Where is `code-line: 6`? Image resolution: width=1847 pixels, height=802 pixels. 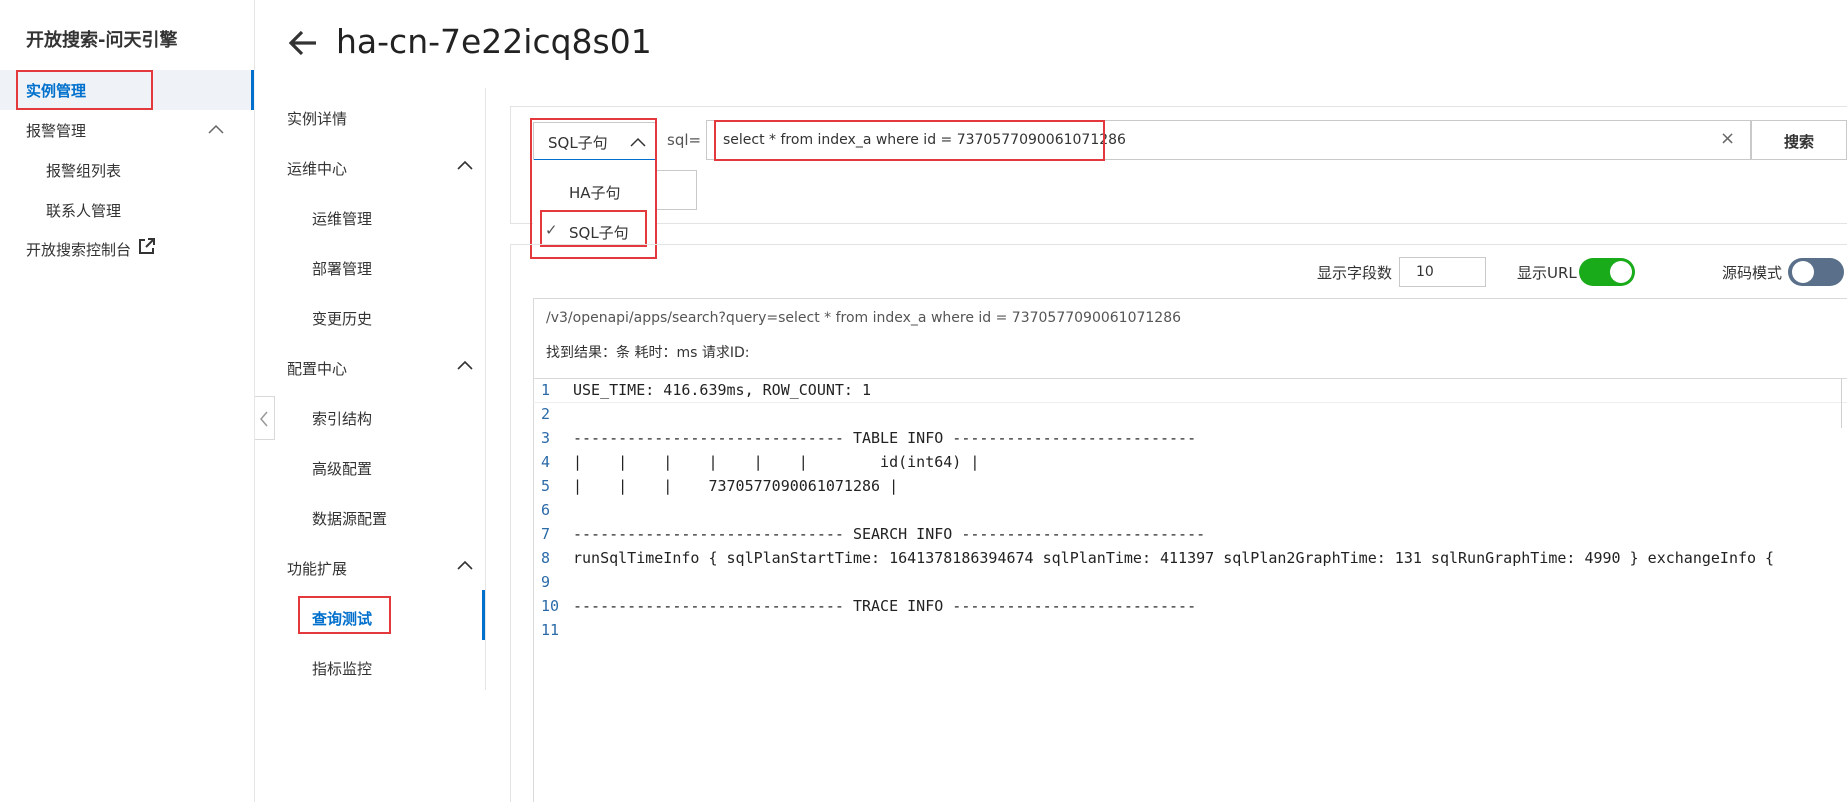 code-line: 6 is located at coordinates (553, 513).